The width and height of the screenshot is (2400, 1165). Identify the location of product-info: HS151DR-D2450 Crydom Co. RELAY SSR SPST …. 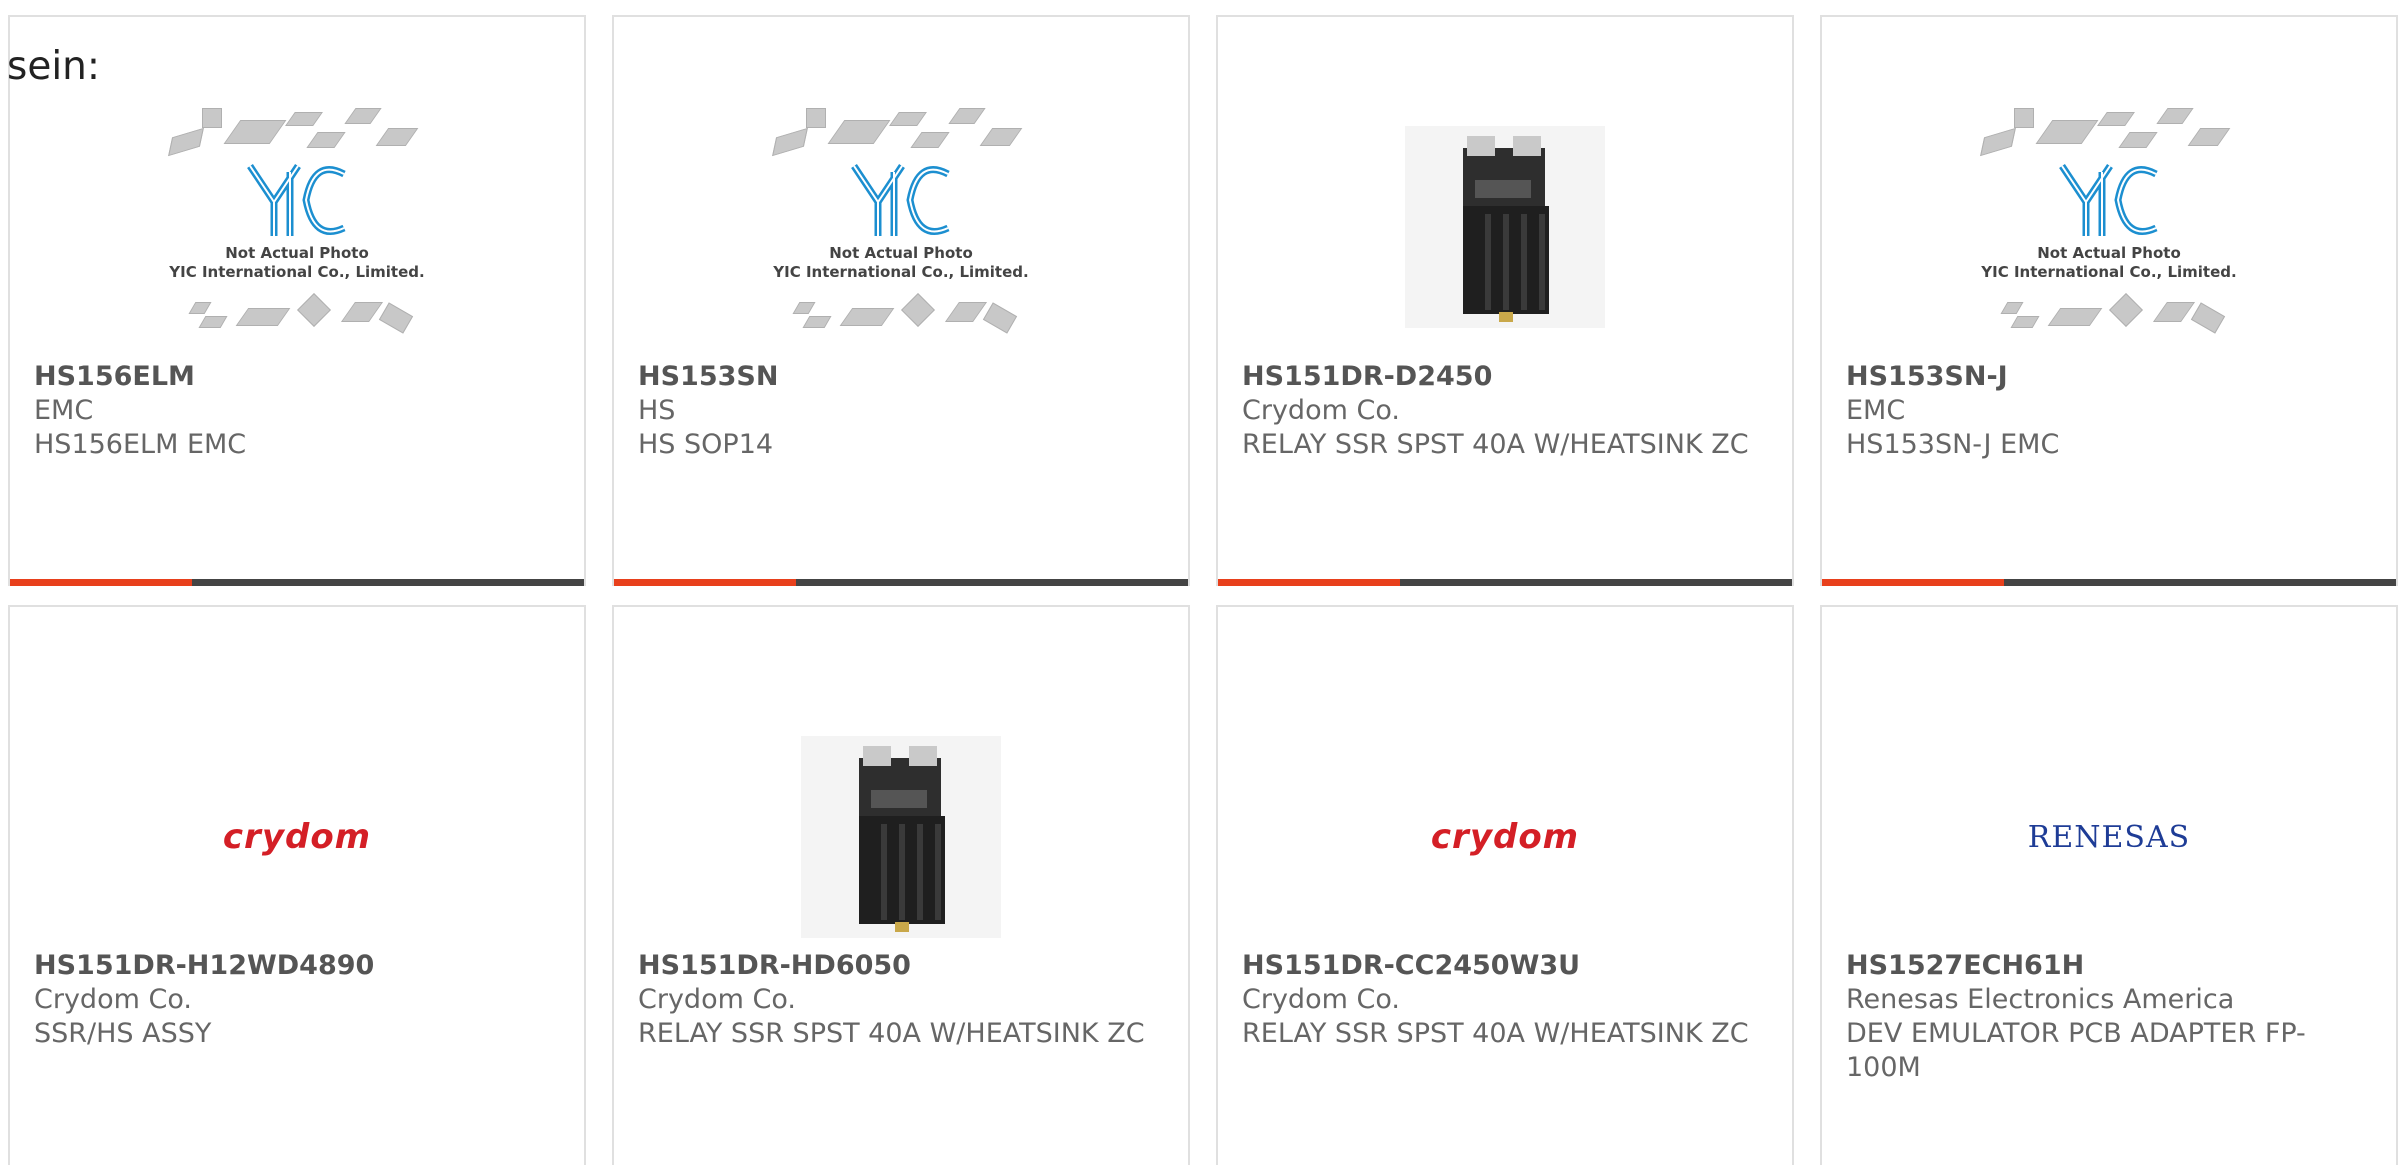
(1507, 411).